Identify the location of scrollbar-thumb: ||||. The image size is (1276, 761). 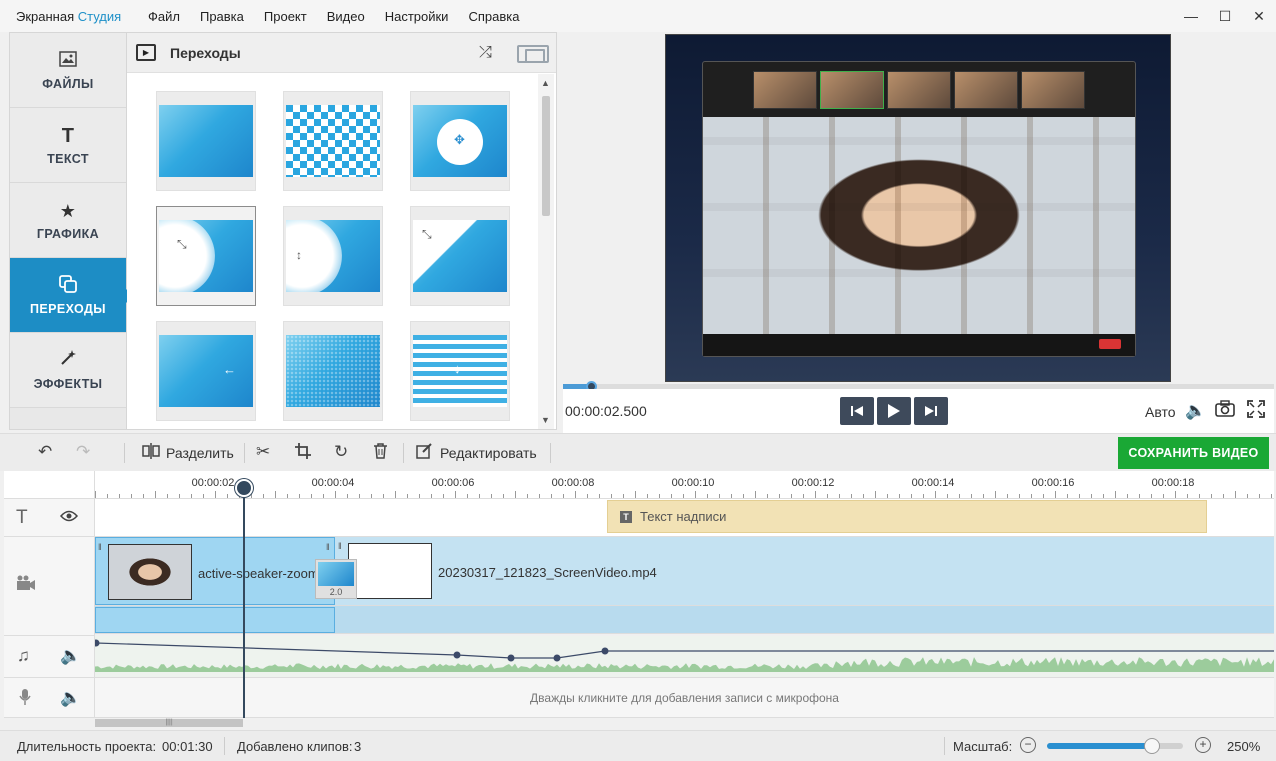
(169, 723).